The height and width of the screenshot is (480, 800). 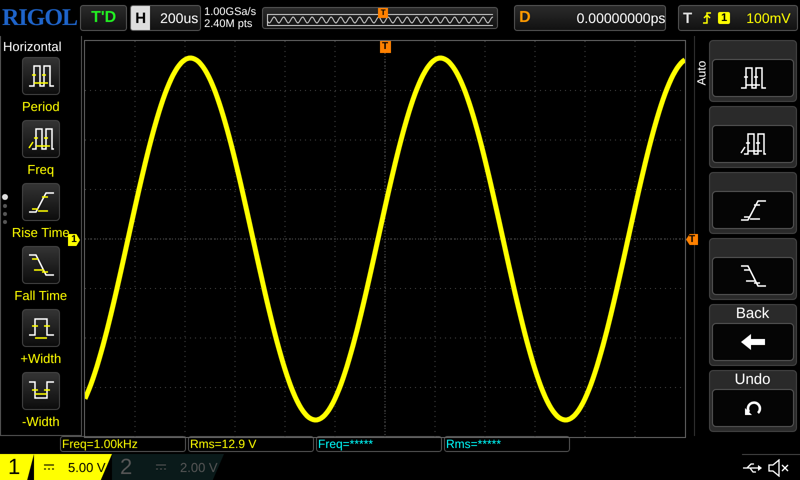 What do you see at coordinates (40, 169) in the screenshot?
I see `measure-label: Freq` at bounding box center [40, 169].